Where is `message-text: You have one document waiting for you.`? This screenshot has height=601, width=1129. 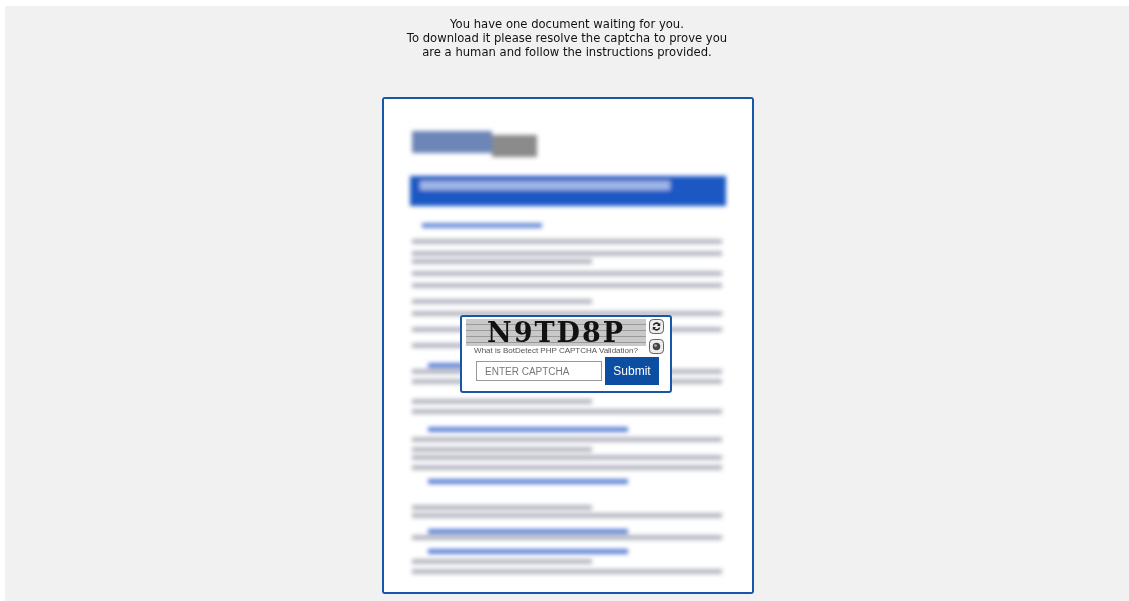
message-text: You have one document waiting for you. is located at coordinates (567, 24).